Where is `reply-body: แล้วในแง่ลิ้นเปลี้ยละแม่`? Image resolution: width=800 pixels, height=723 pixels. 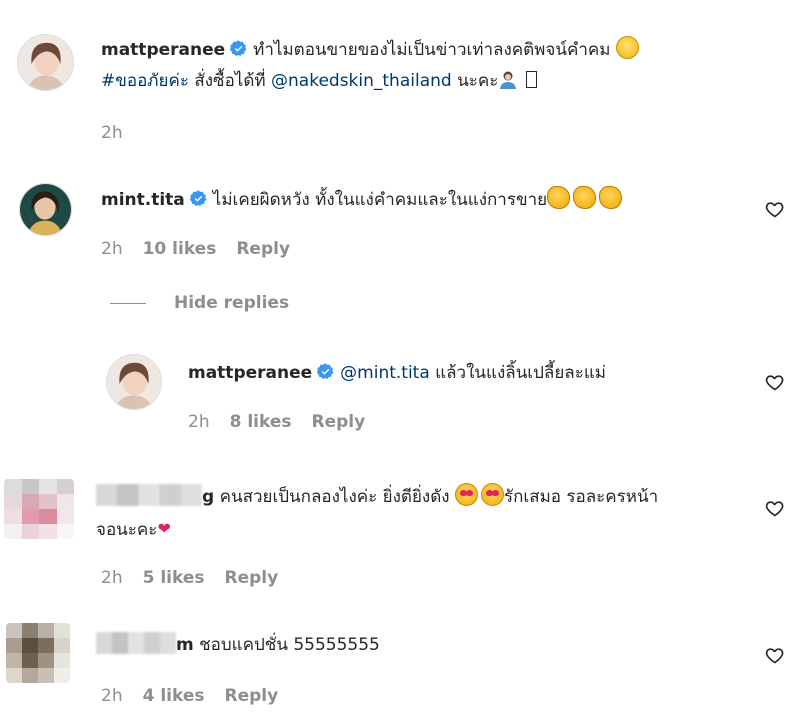
reply-body: แล้วในแง่ลิ้นเปลี้ยละแม่ is located at coordinates (521, 373).